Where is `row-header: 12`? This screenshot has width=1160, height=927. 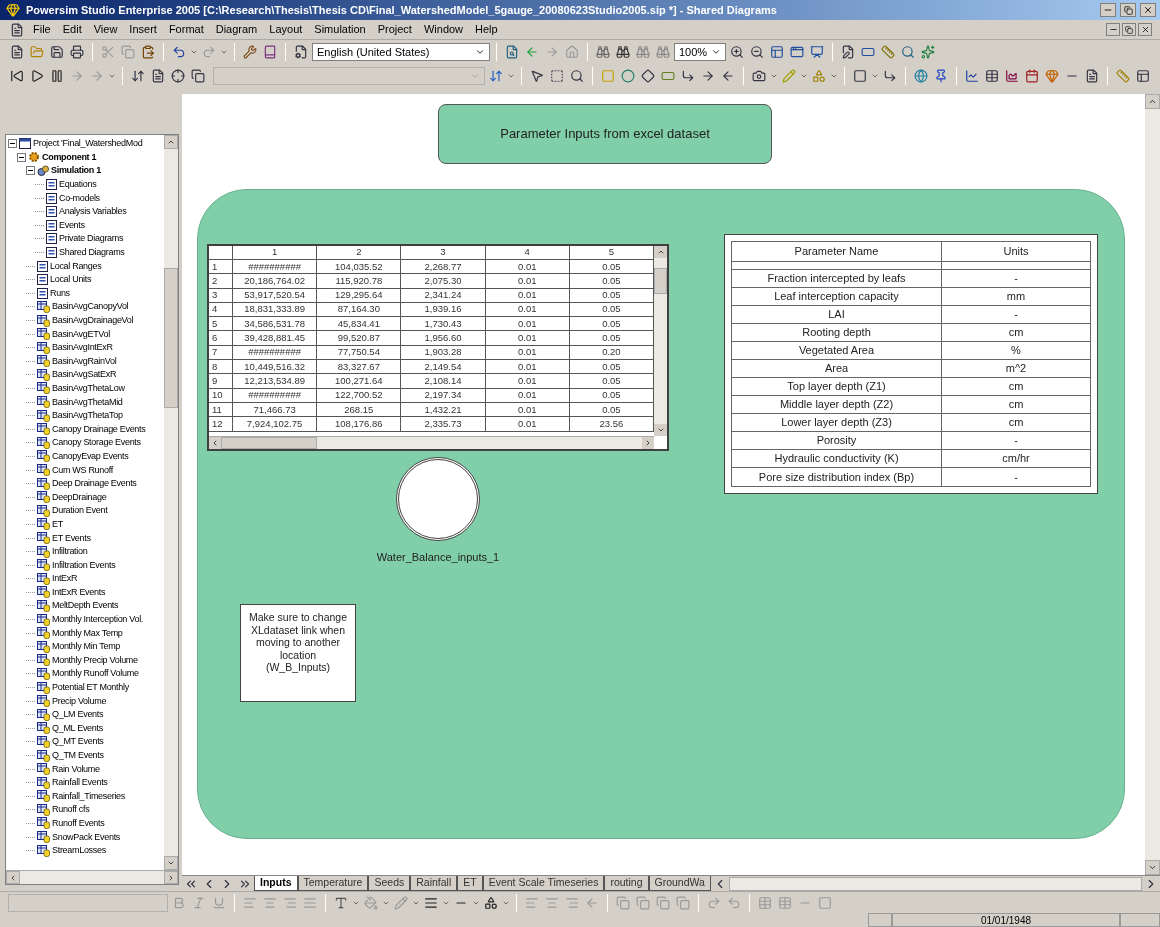 row-header: 12 is located at coordinates (221, 424).